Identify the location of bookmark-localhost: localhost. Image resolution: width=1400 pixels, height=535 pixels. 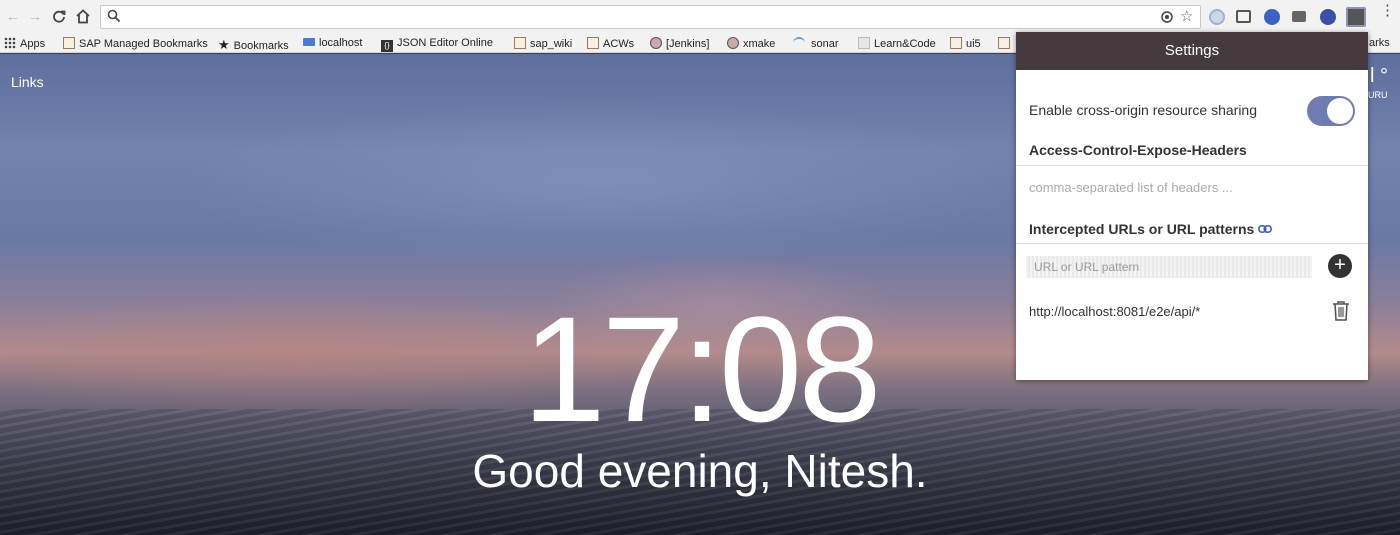
(332, 44).